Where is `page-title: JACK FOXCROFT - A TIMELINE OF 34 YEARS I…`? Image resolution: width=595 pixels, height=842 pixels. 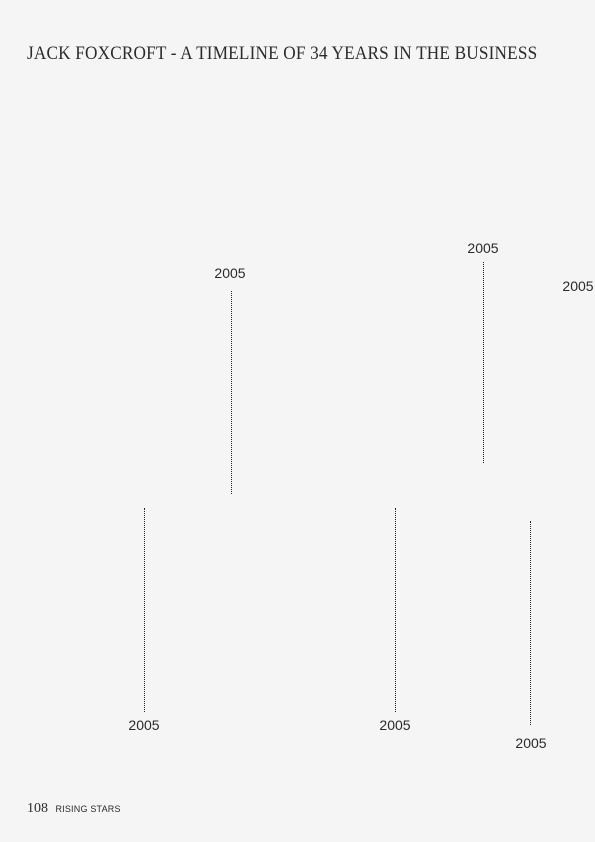 page-title: JACK FOXCROFT - A TIMELINE OF 34 YEARS I… is located at coordinates (282, 54).